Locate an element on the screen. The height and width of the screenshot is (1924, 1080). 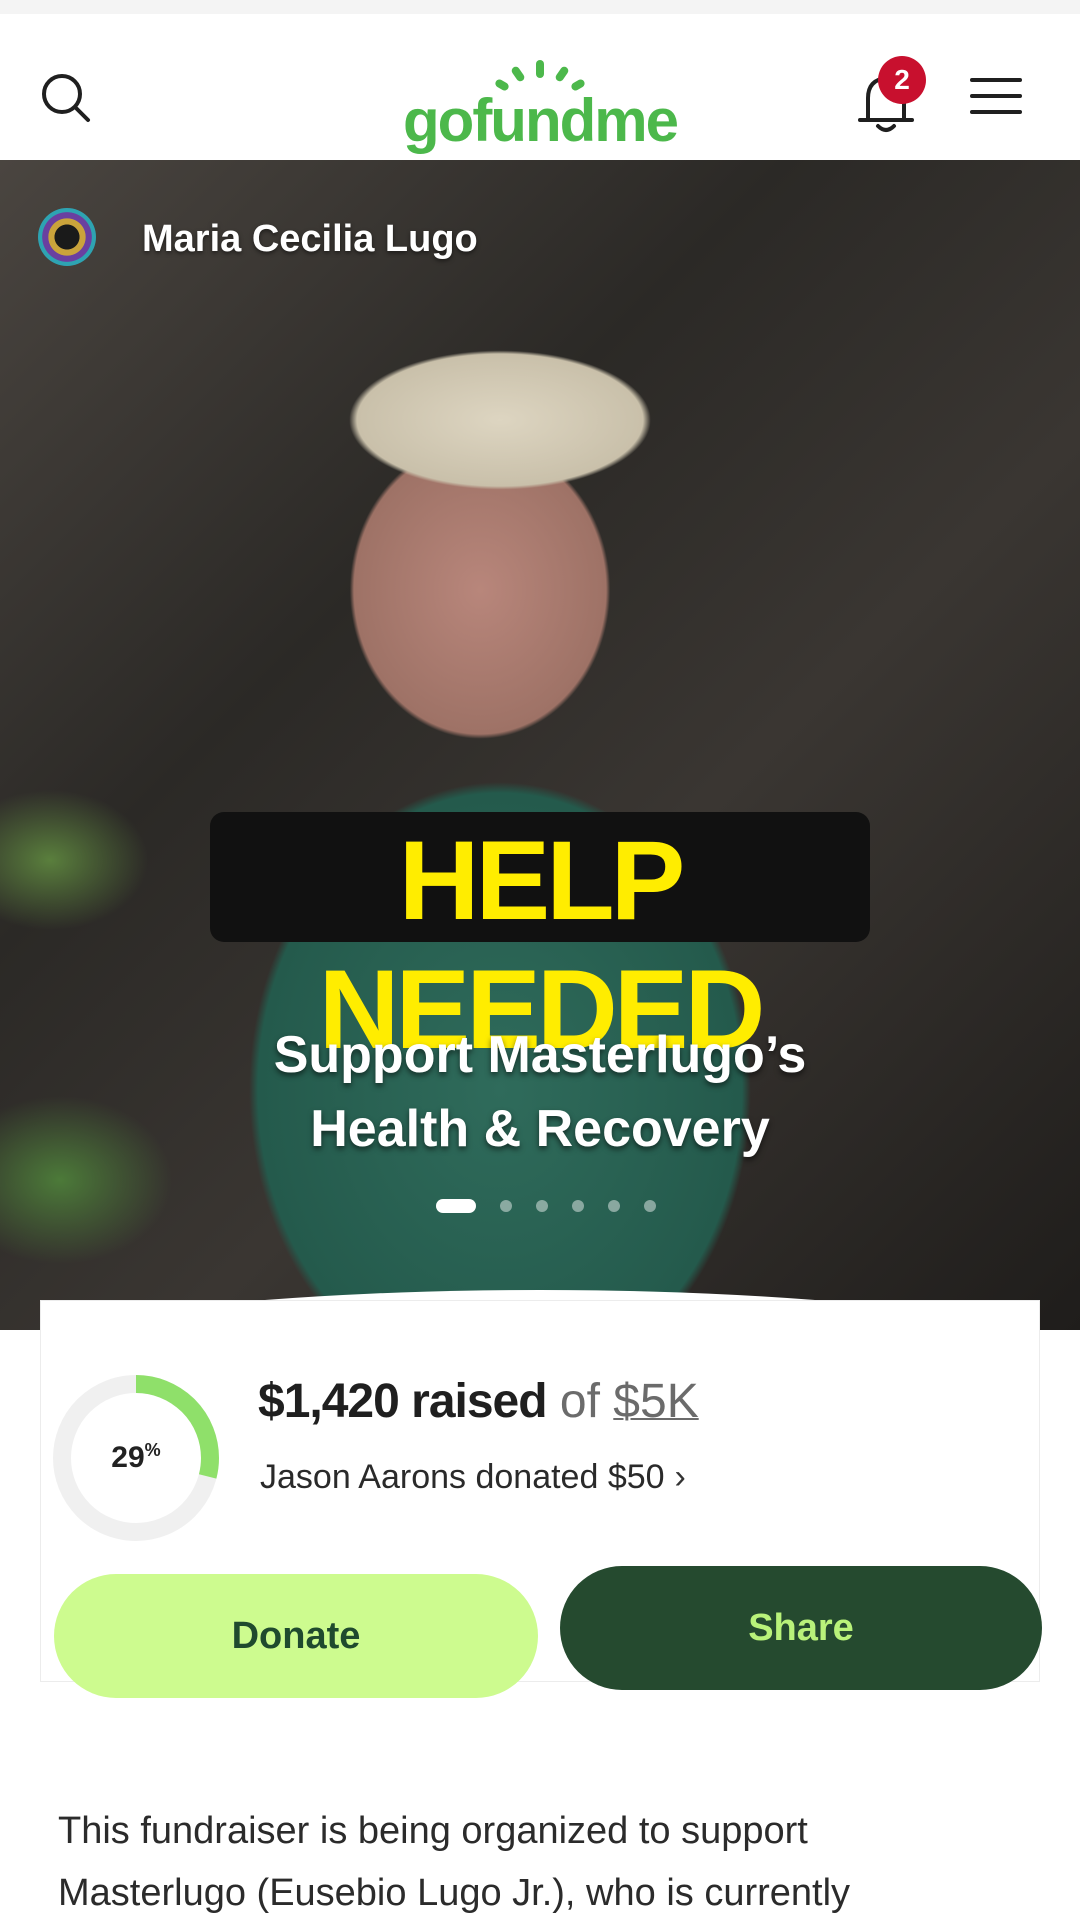
campaign-title-line2: Health & Recovery is located at coordinates (540, 1129).